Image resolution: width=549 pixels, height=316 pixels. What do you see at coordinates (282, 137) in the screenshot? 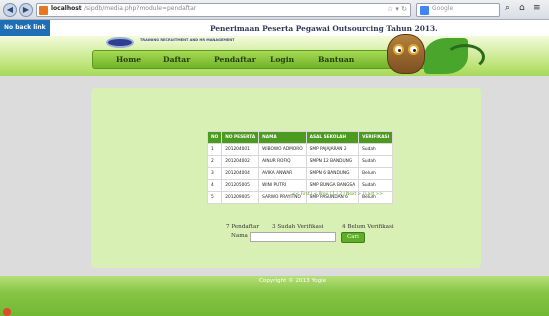
I see `col-nama: NAMA` at bounding box center [282, 137].